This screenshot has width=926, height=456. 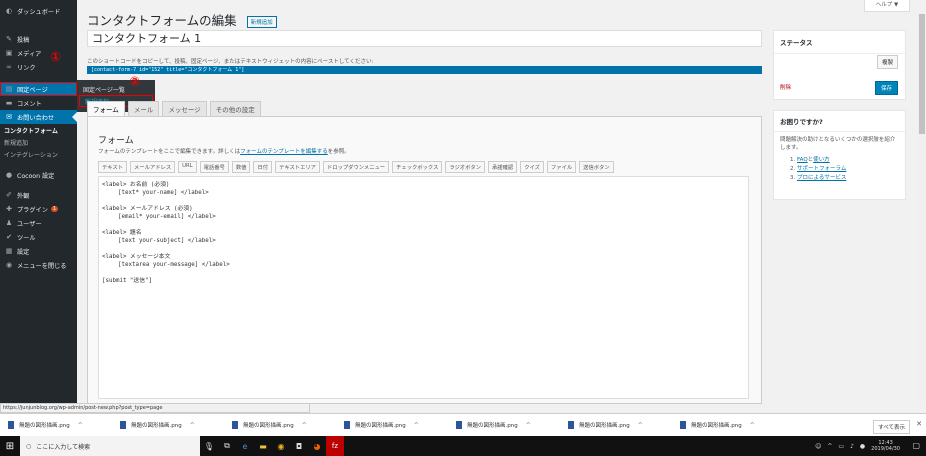 I want to click on sidebar-item-mail: ✉ お問い合わせ, so click(x=38, y=117).